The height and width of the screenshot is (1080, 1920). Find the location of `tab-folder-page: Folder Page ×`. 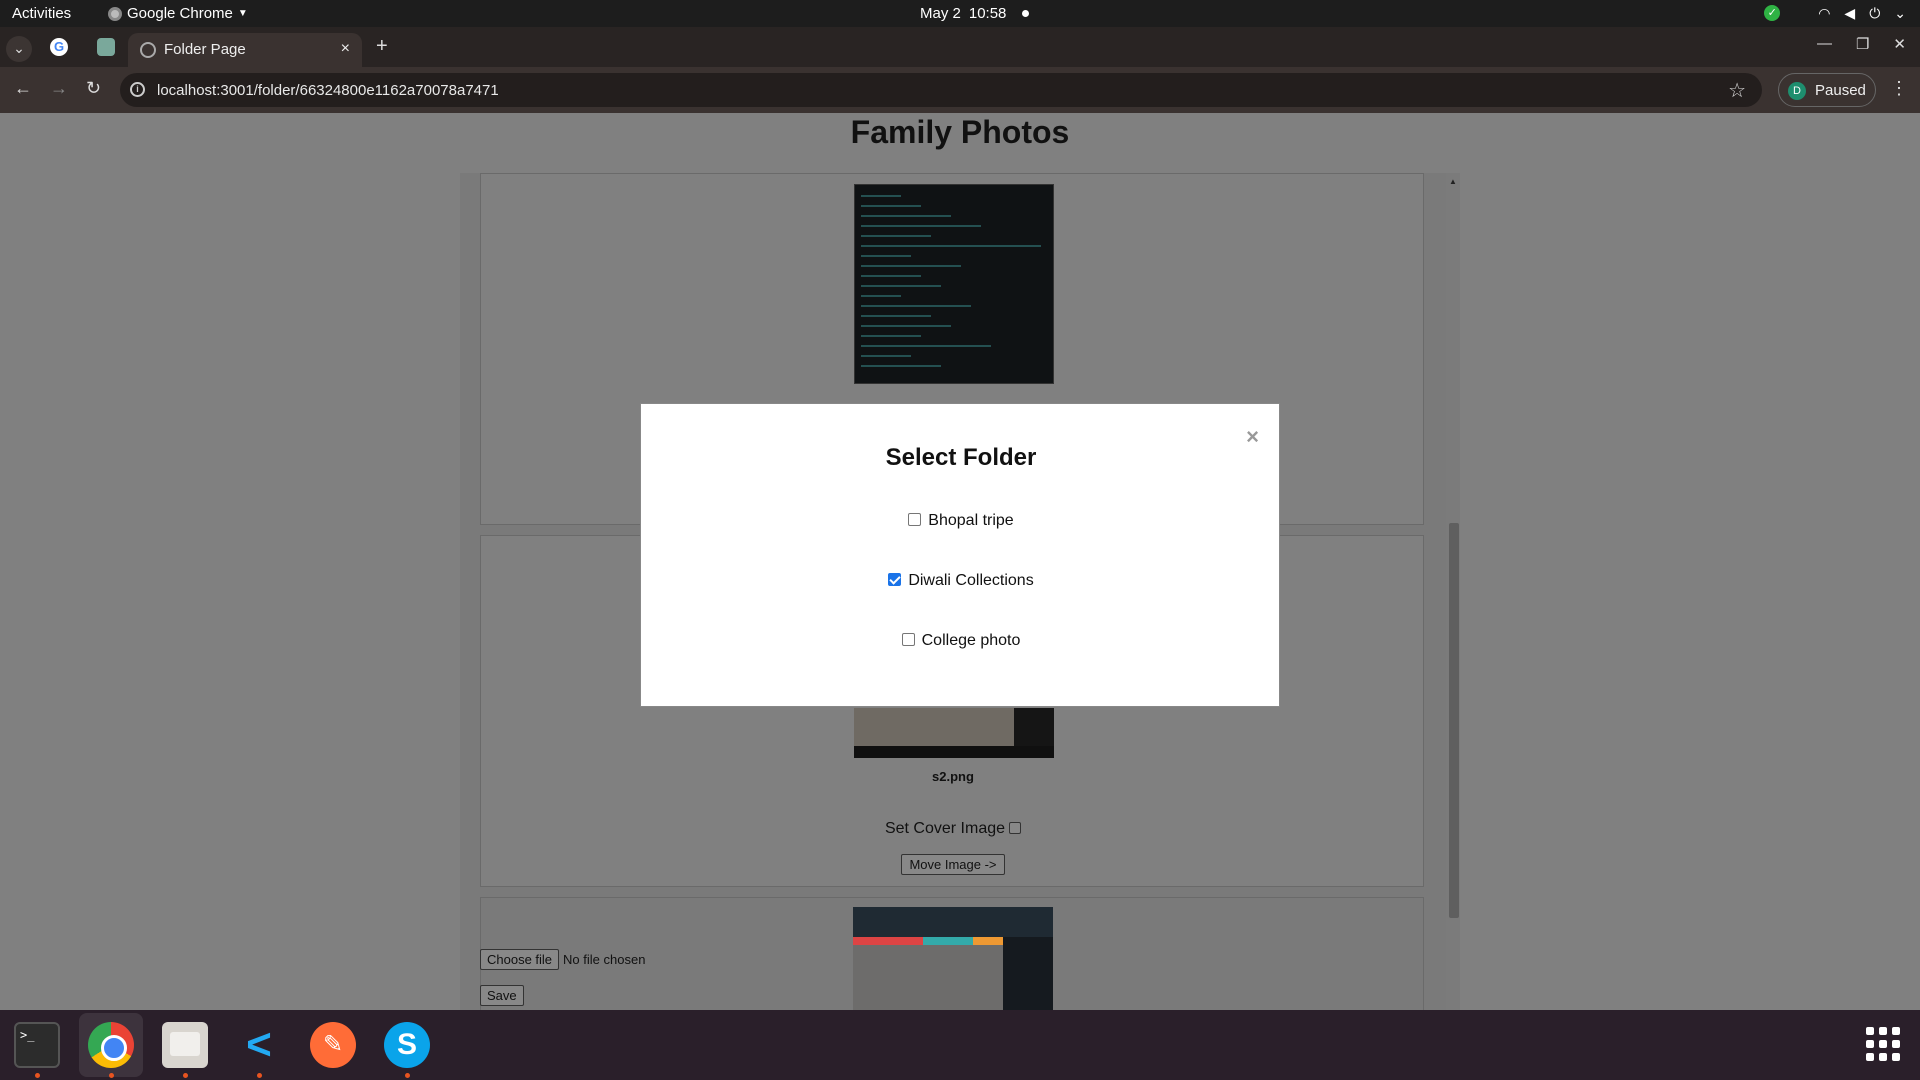

tab-folder-page: Folder Page × is located at coordinates (245, 50).